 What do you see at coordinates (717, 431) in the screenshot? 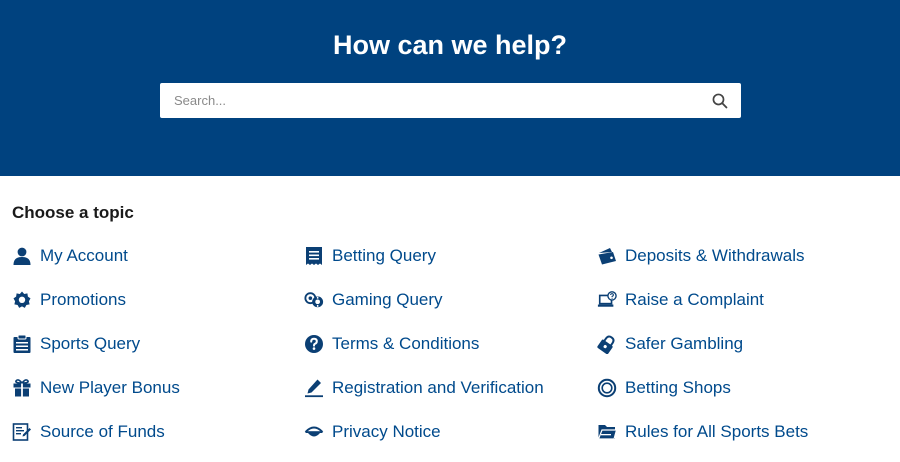
I see `topic-label: Rules for All Sports Bets` at bounding box center [717, 431].